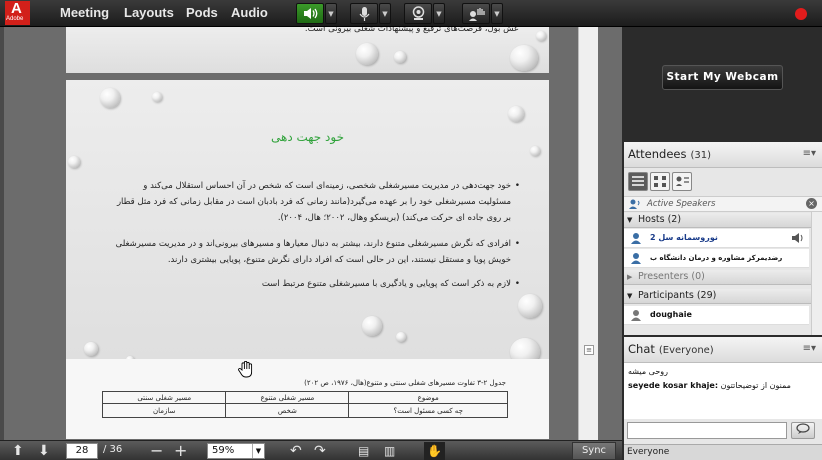 Image resolution: width=822 pixels, height=460 pixels. Describe the element at coordinates (686, 350) in the screenshot. I see `chat-scope: (Everyone)` at that location.